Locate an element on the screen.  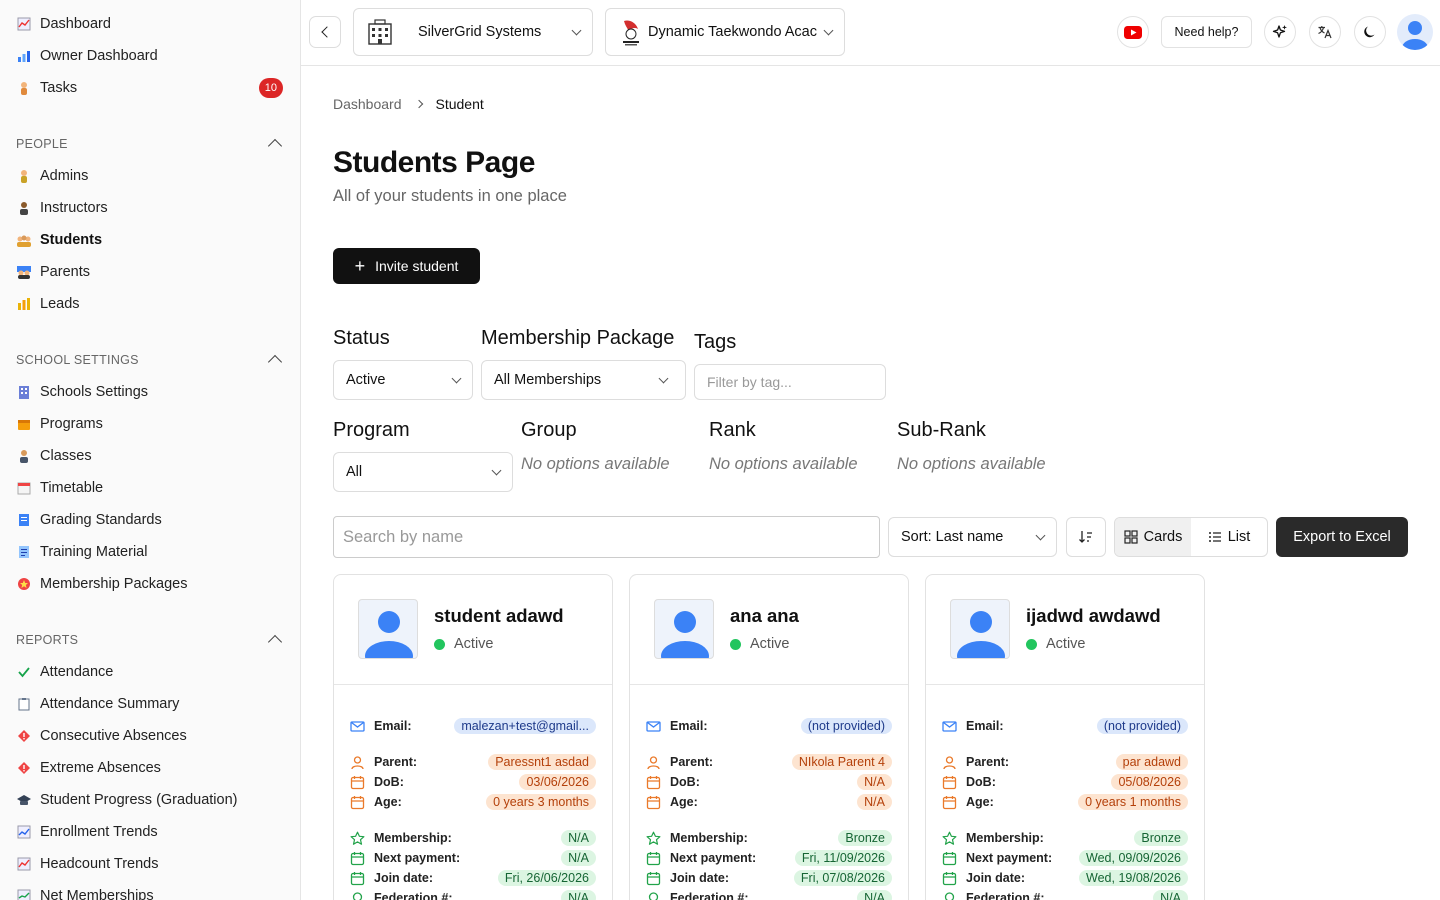
sidebar-item-attendance-summary: Attendance Summary is located at coordinates (150, 704).